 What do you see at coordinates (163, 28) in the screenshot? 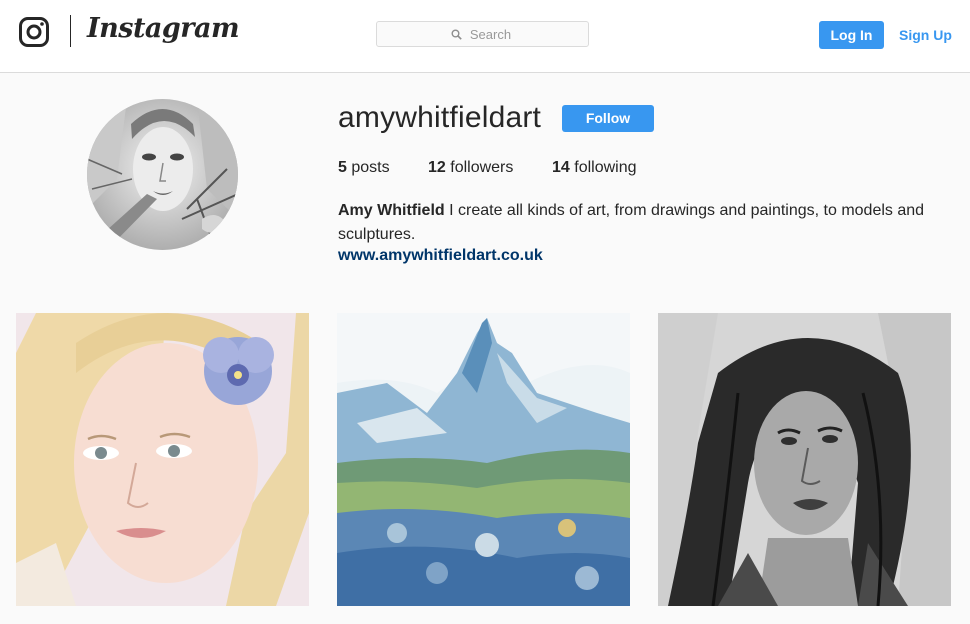
I see `instagram-wordmark-logo: Instagram` at bounding box center [163, 28].